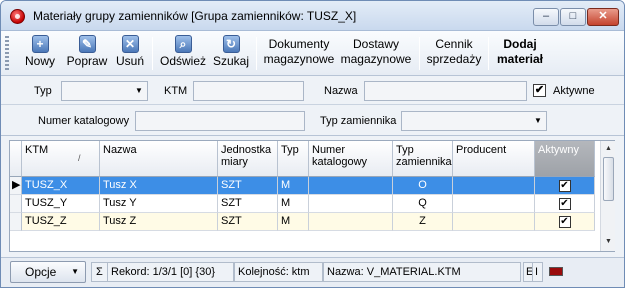 This screenshot has width=625, height=288. What do you see at coordinates (159, 222) in the screenshot?
I see `cell-nazwa: Tusz Z` at bounding box center [159, 222].